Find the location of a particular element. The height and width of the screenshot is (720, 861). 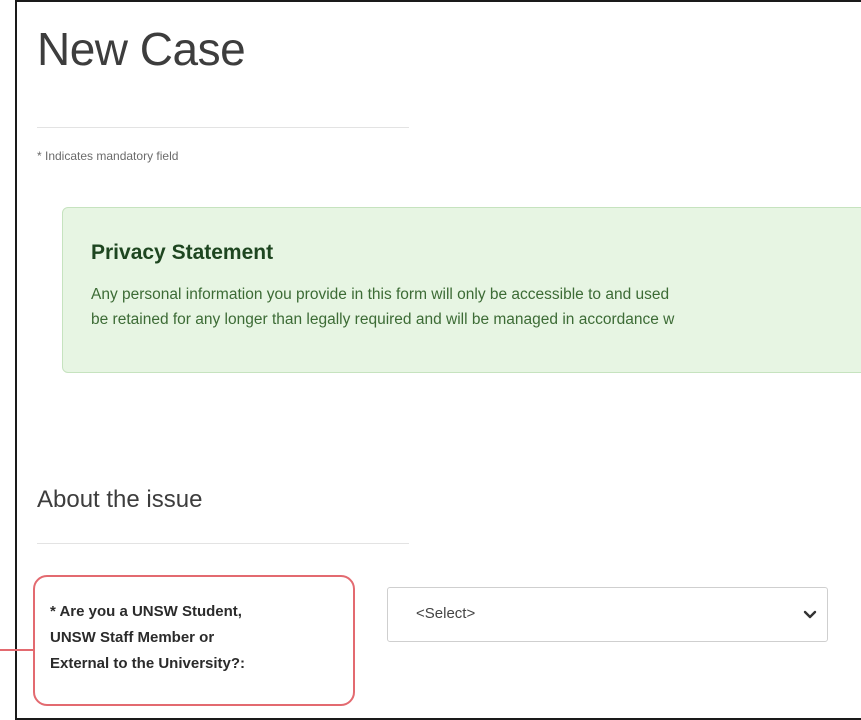

section-title: About the issue is located at coordinates (120, 499).